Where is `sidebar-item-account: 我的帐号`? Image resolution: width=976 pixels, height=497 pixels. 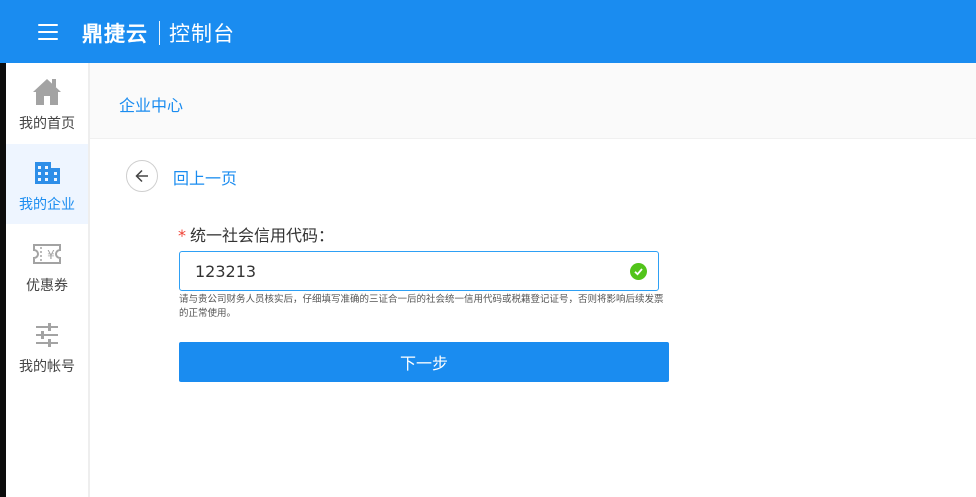 sidebar-item-account: 我的帐号 is located at coordinates (47, 346).